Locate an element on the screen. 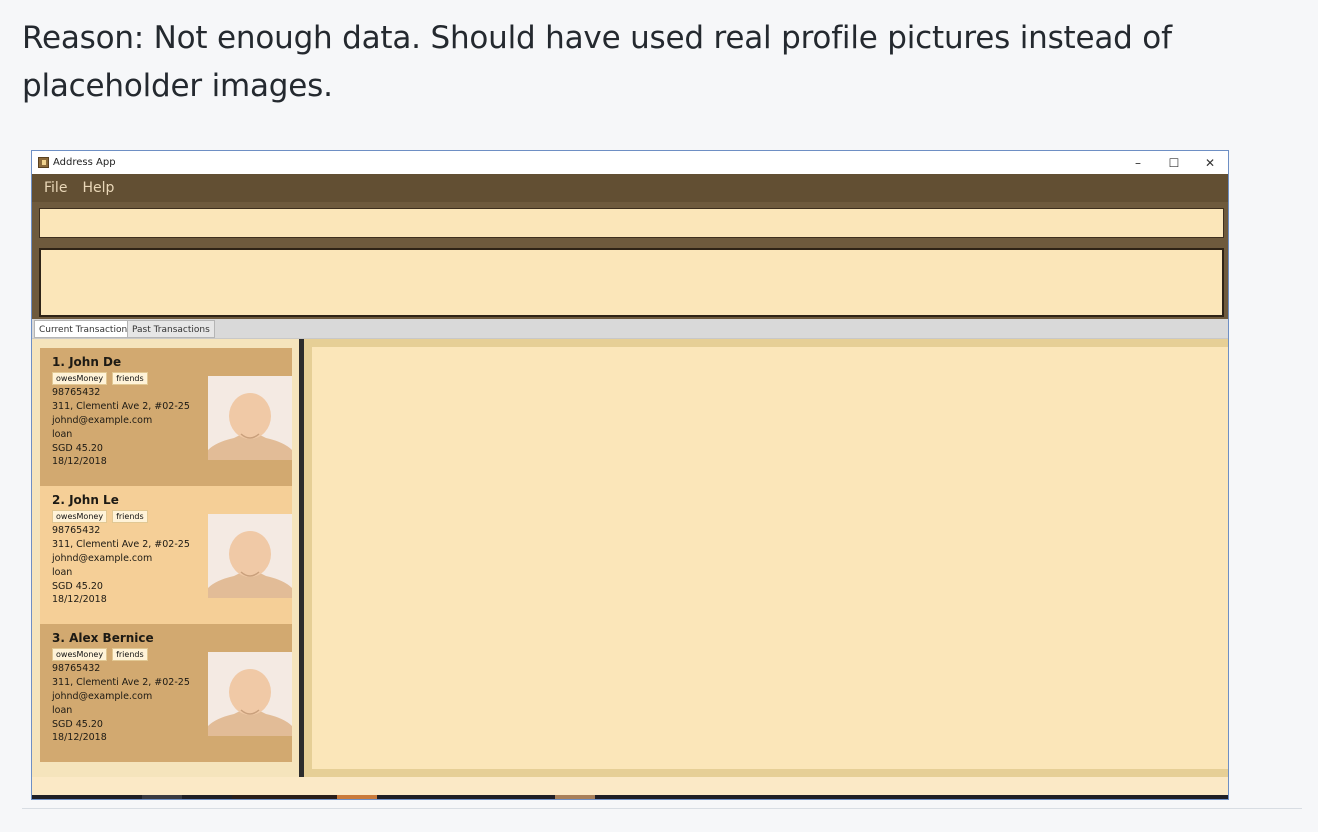 This screenshot has height=832, width=1318. window-controls: – ☐ ✕ is located at coordinates (1174, 162).